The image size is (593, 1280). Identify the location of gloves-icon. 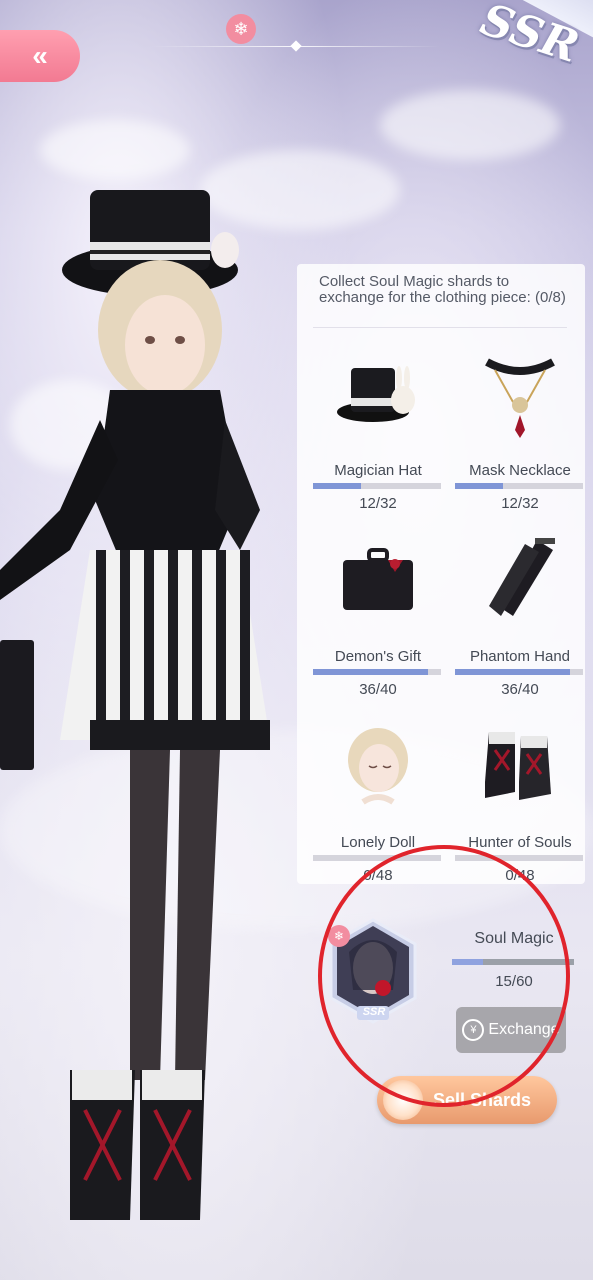
(522, 577).